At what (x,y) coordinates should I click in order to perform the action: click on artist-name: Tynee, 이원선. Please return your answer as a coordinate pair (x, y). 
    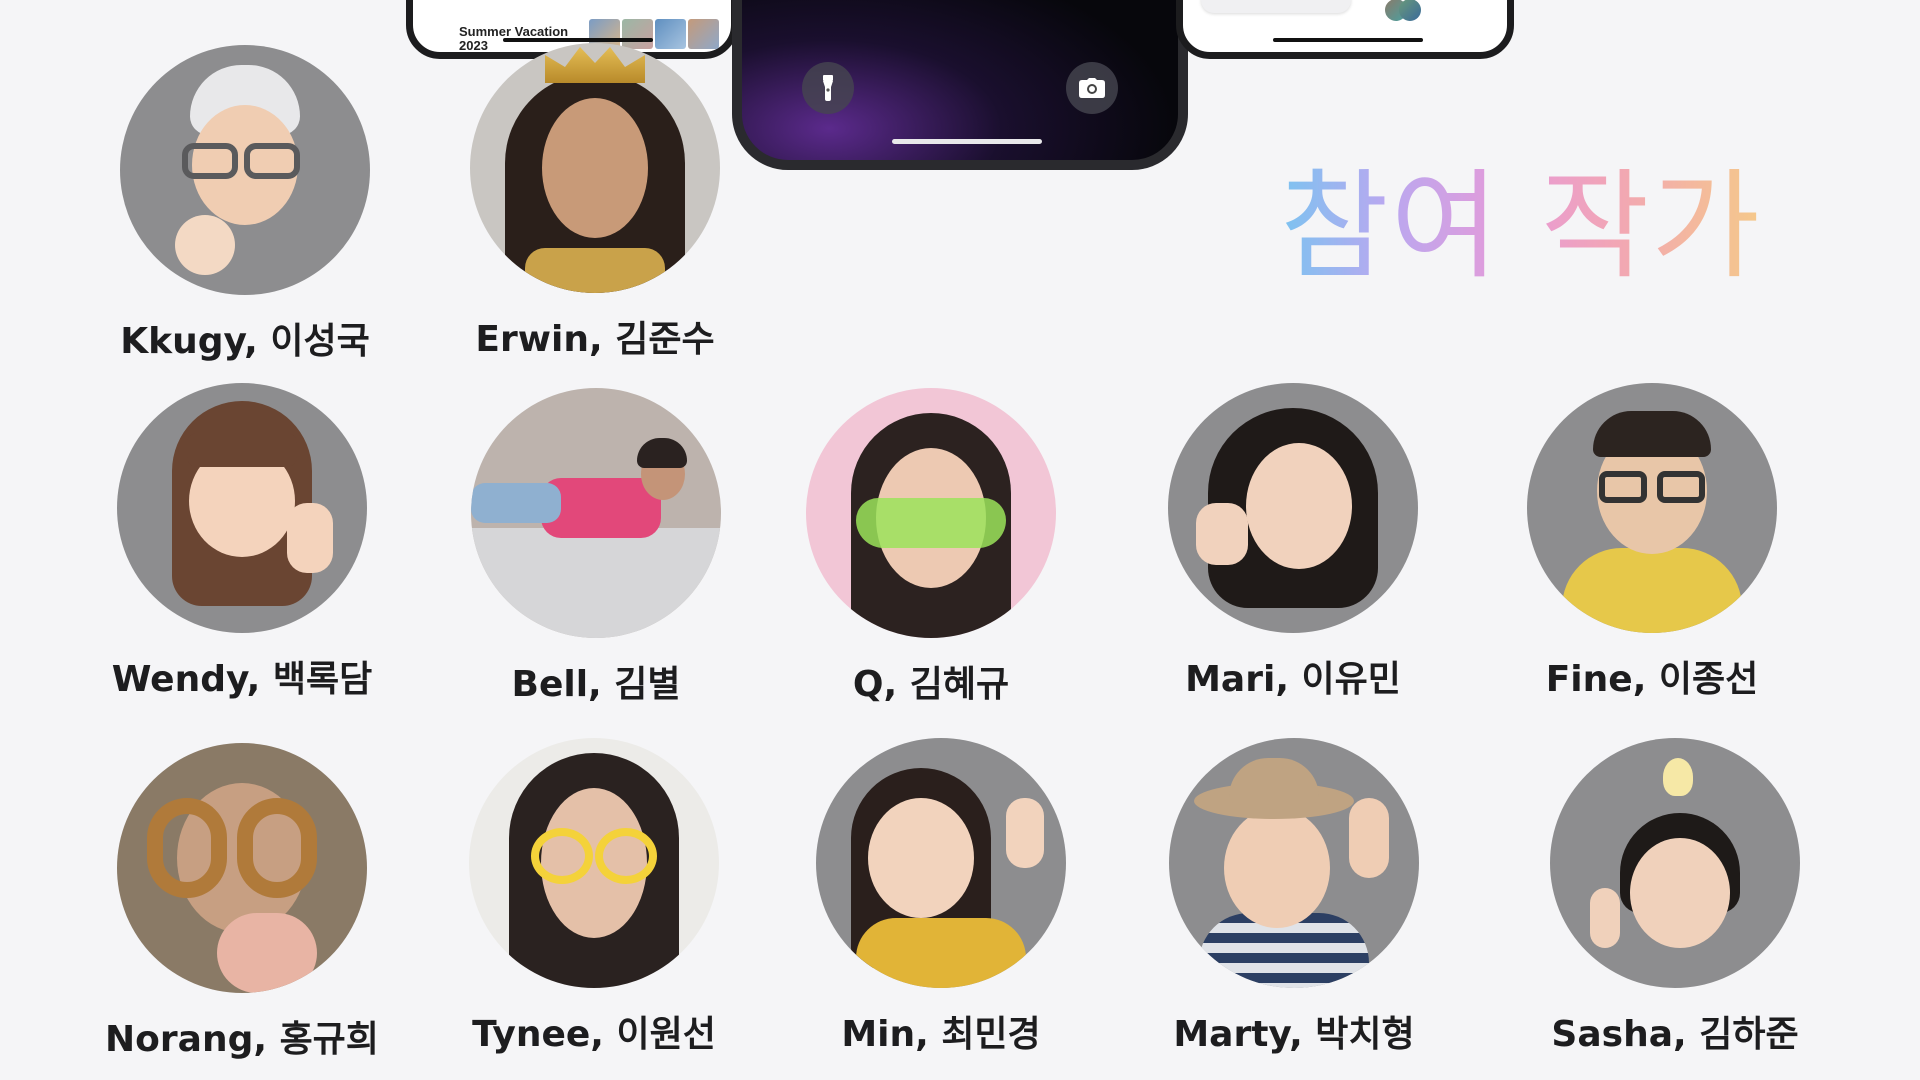
    Looking at the image, I should click on (594, 1034).